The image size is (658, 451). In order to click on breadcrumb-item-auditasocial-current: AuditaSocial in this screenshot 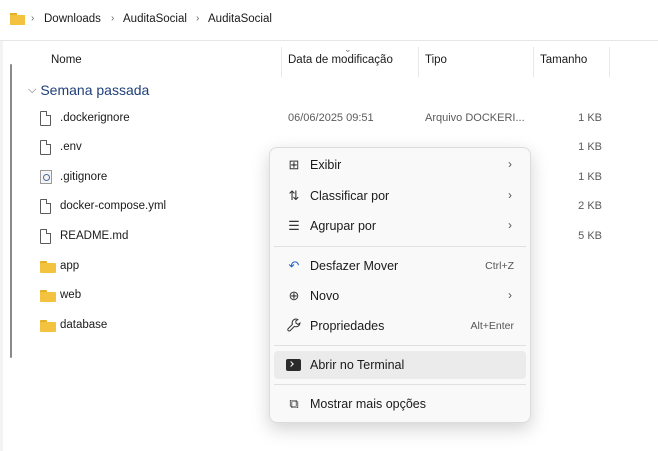, I will do `click(240, 19)`.